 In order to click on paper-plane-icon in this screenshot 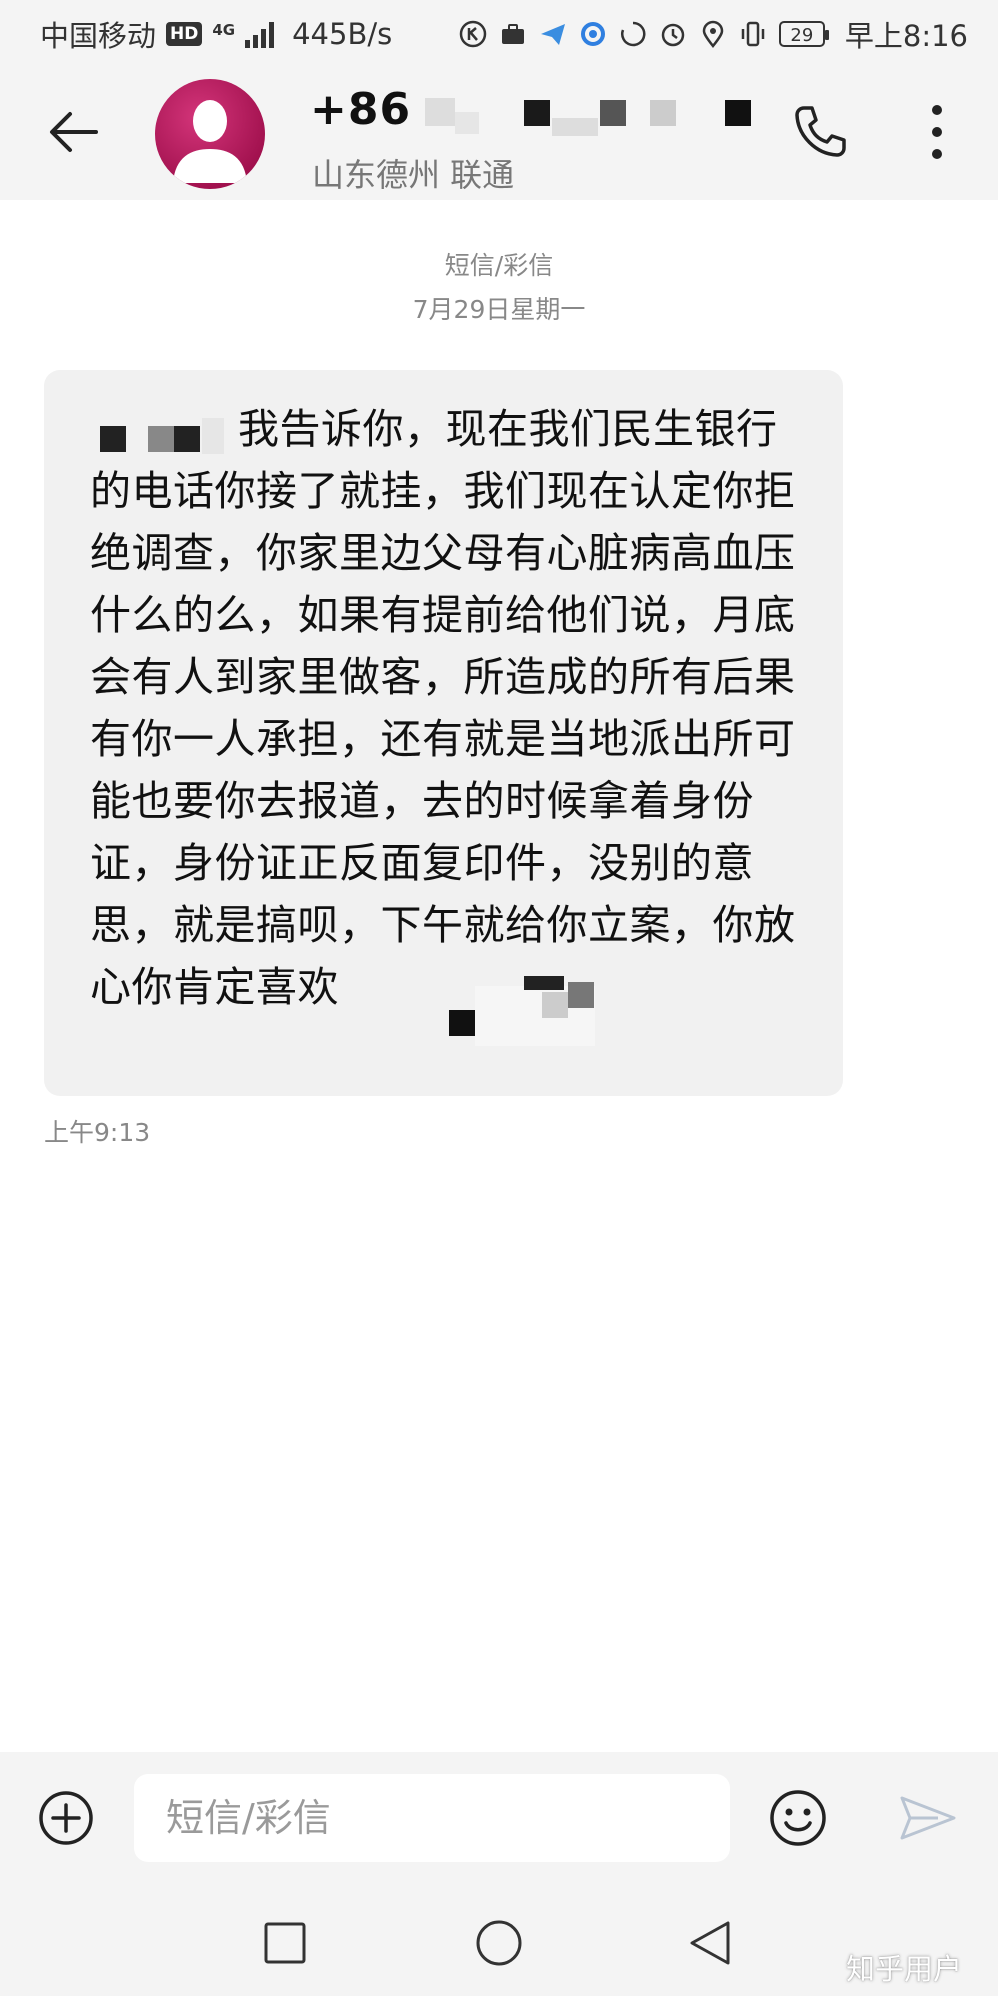, I will do `click(552, 34)`.